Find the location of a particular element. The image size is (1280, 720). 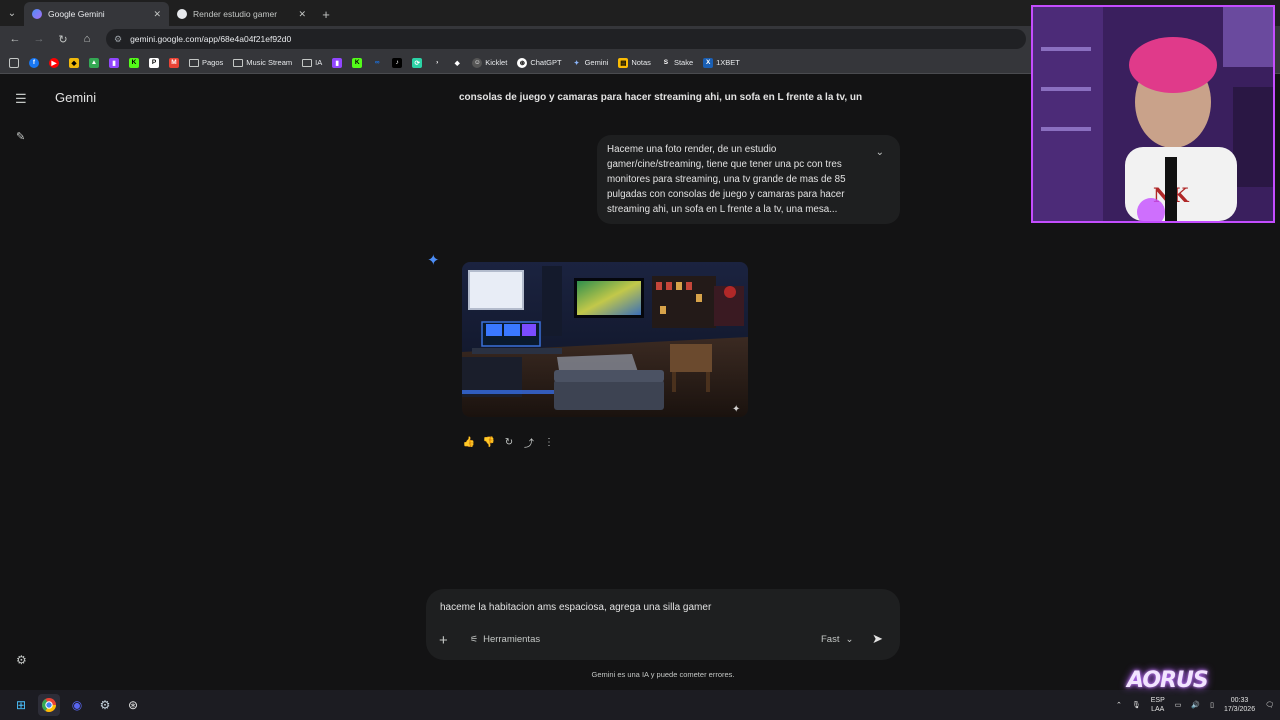

bookmark-notas: ▤ Notas is located at coordinates (634, 63).